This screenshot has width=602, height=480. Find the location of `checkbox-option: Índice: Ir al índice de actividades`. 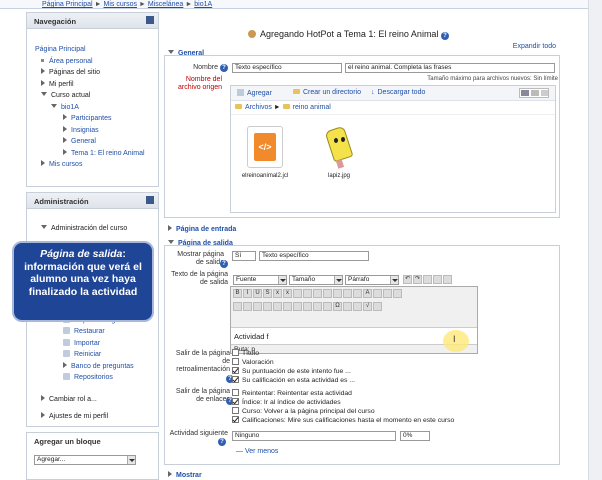

checkbox-option: Índice: Ir al índice de actividades is located at coordinates (286, 402).